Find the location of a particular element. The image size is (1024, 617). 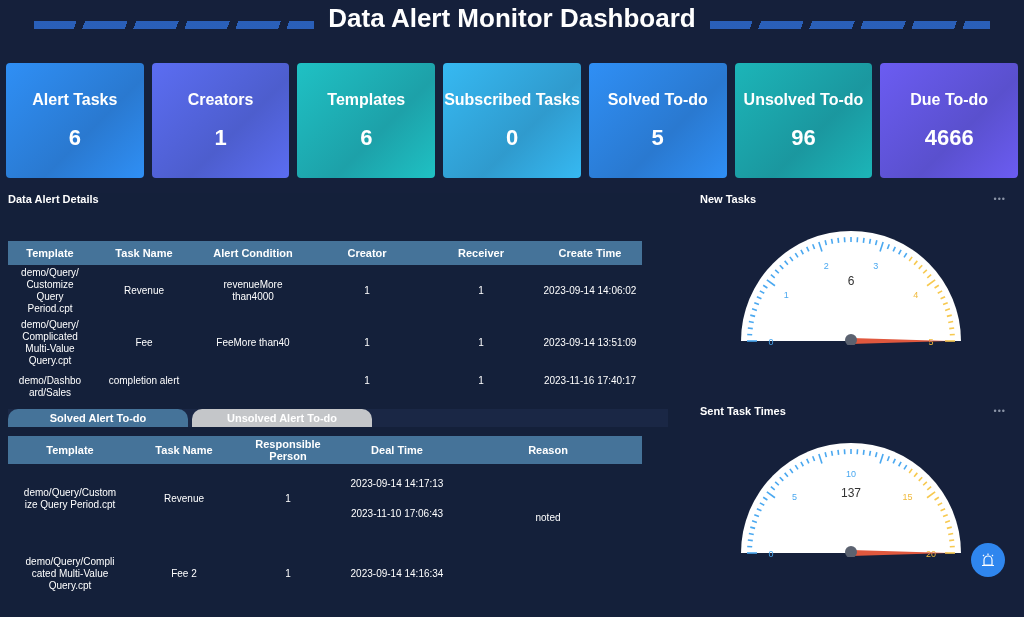

alarm-button is located at coordinates (988, 560).